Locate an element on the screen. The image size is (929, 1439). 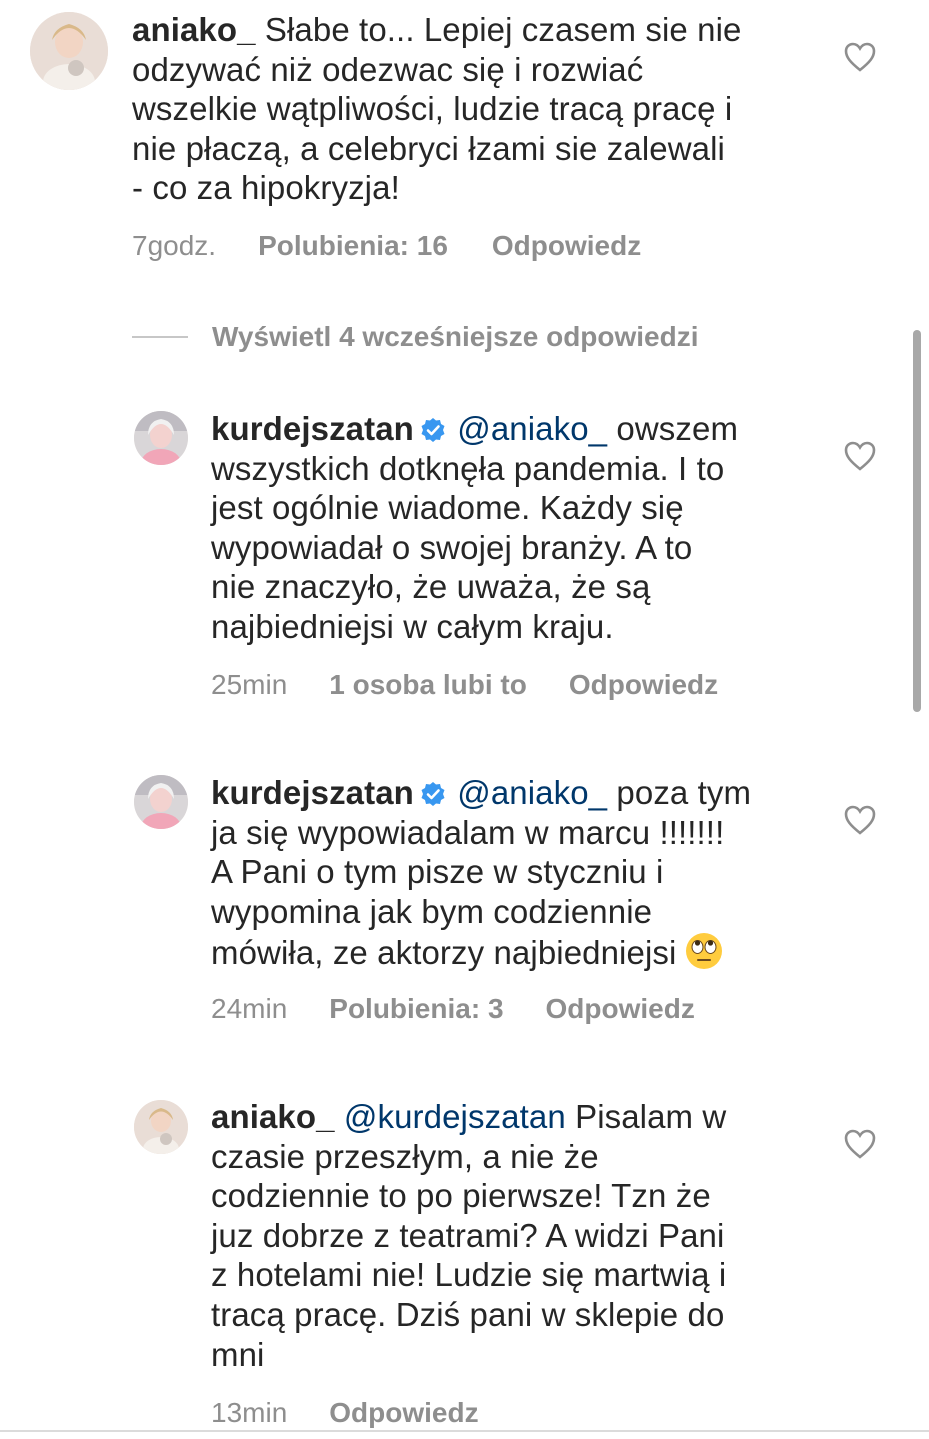
view-earlier-replies-button: Wyświetl 4 wcześniejsze odpowiedzi is located at coordinates (415, 337).